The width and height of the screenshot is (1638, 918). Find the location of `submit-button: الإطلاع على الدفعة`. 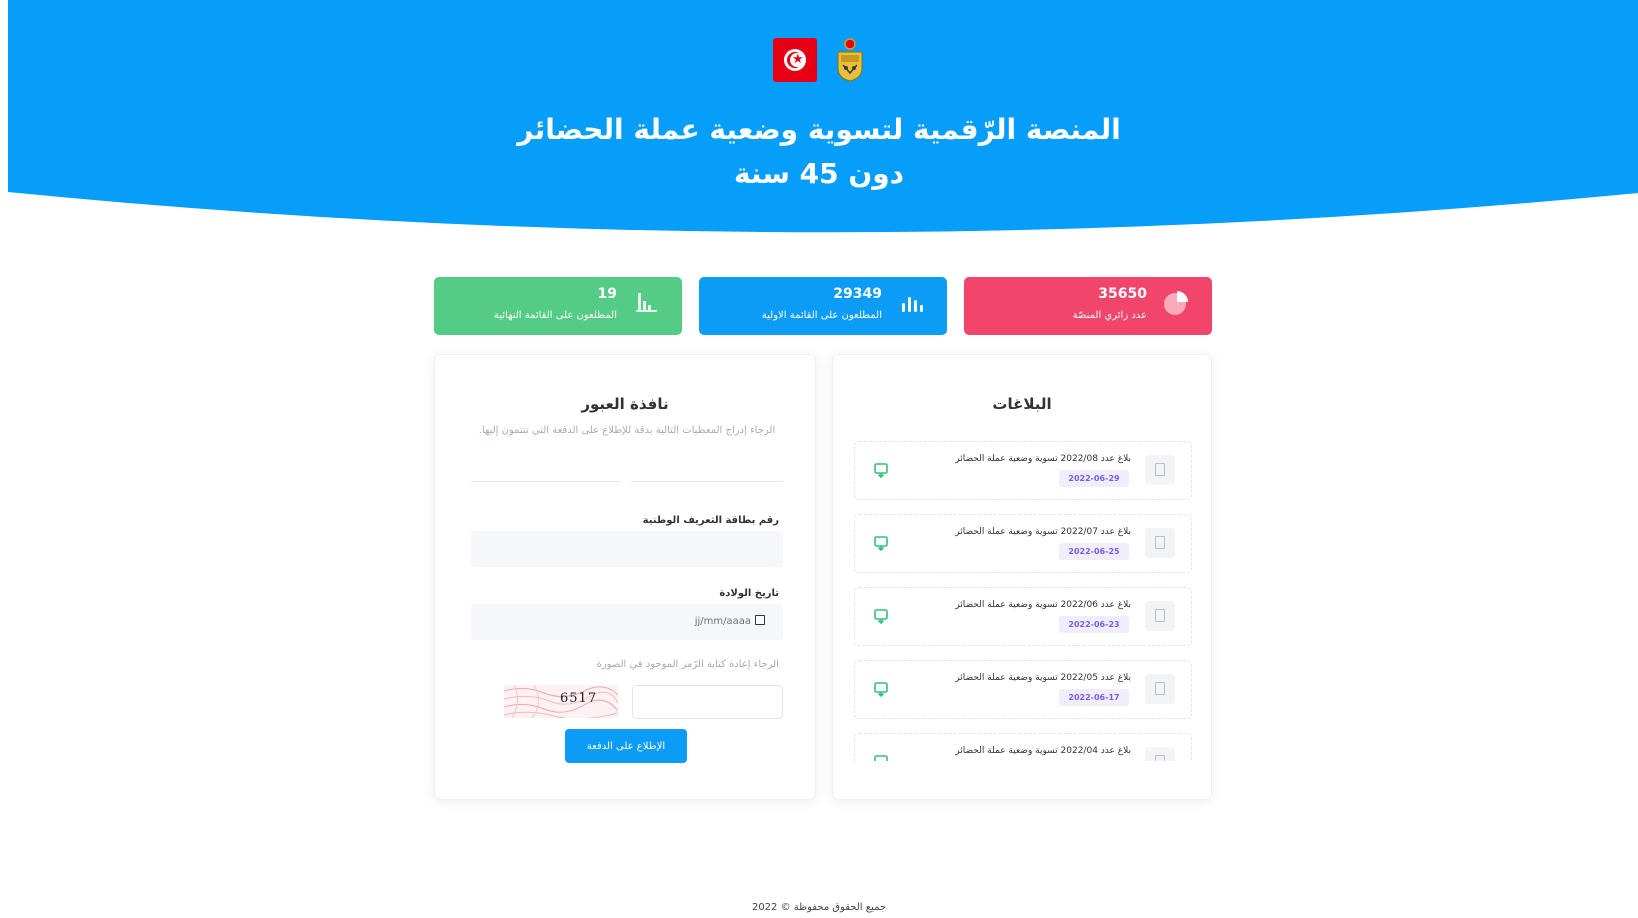

submit-button: الإطلاع على الدفعة is located at coordinates (626, 746).